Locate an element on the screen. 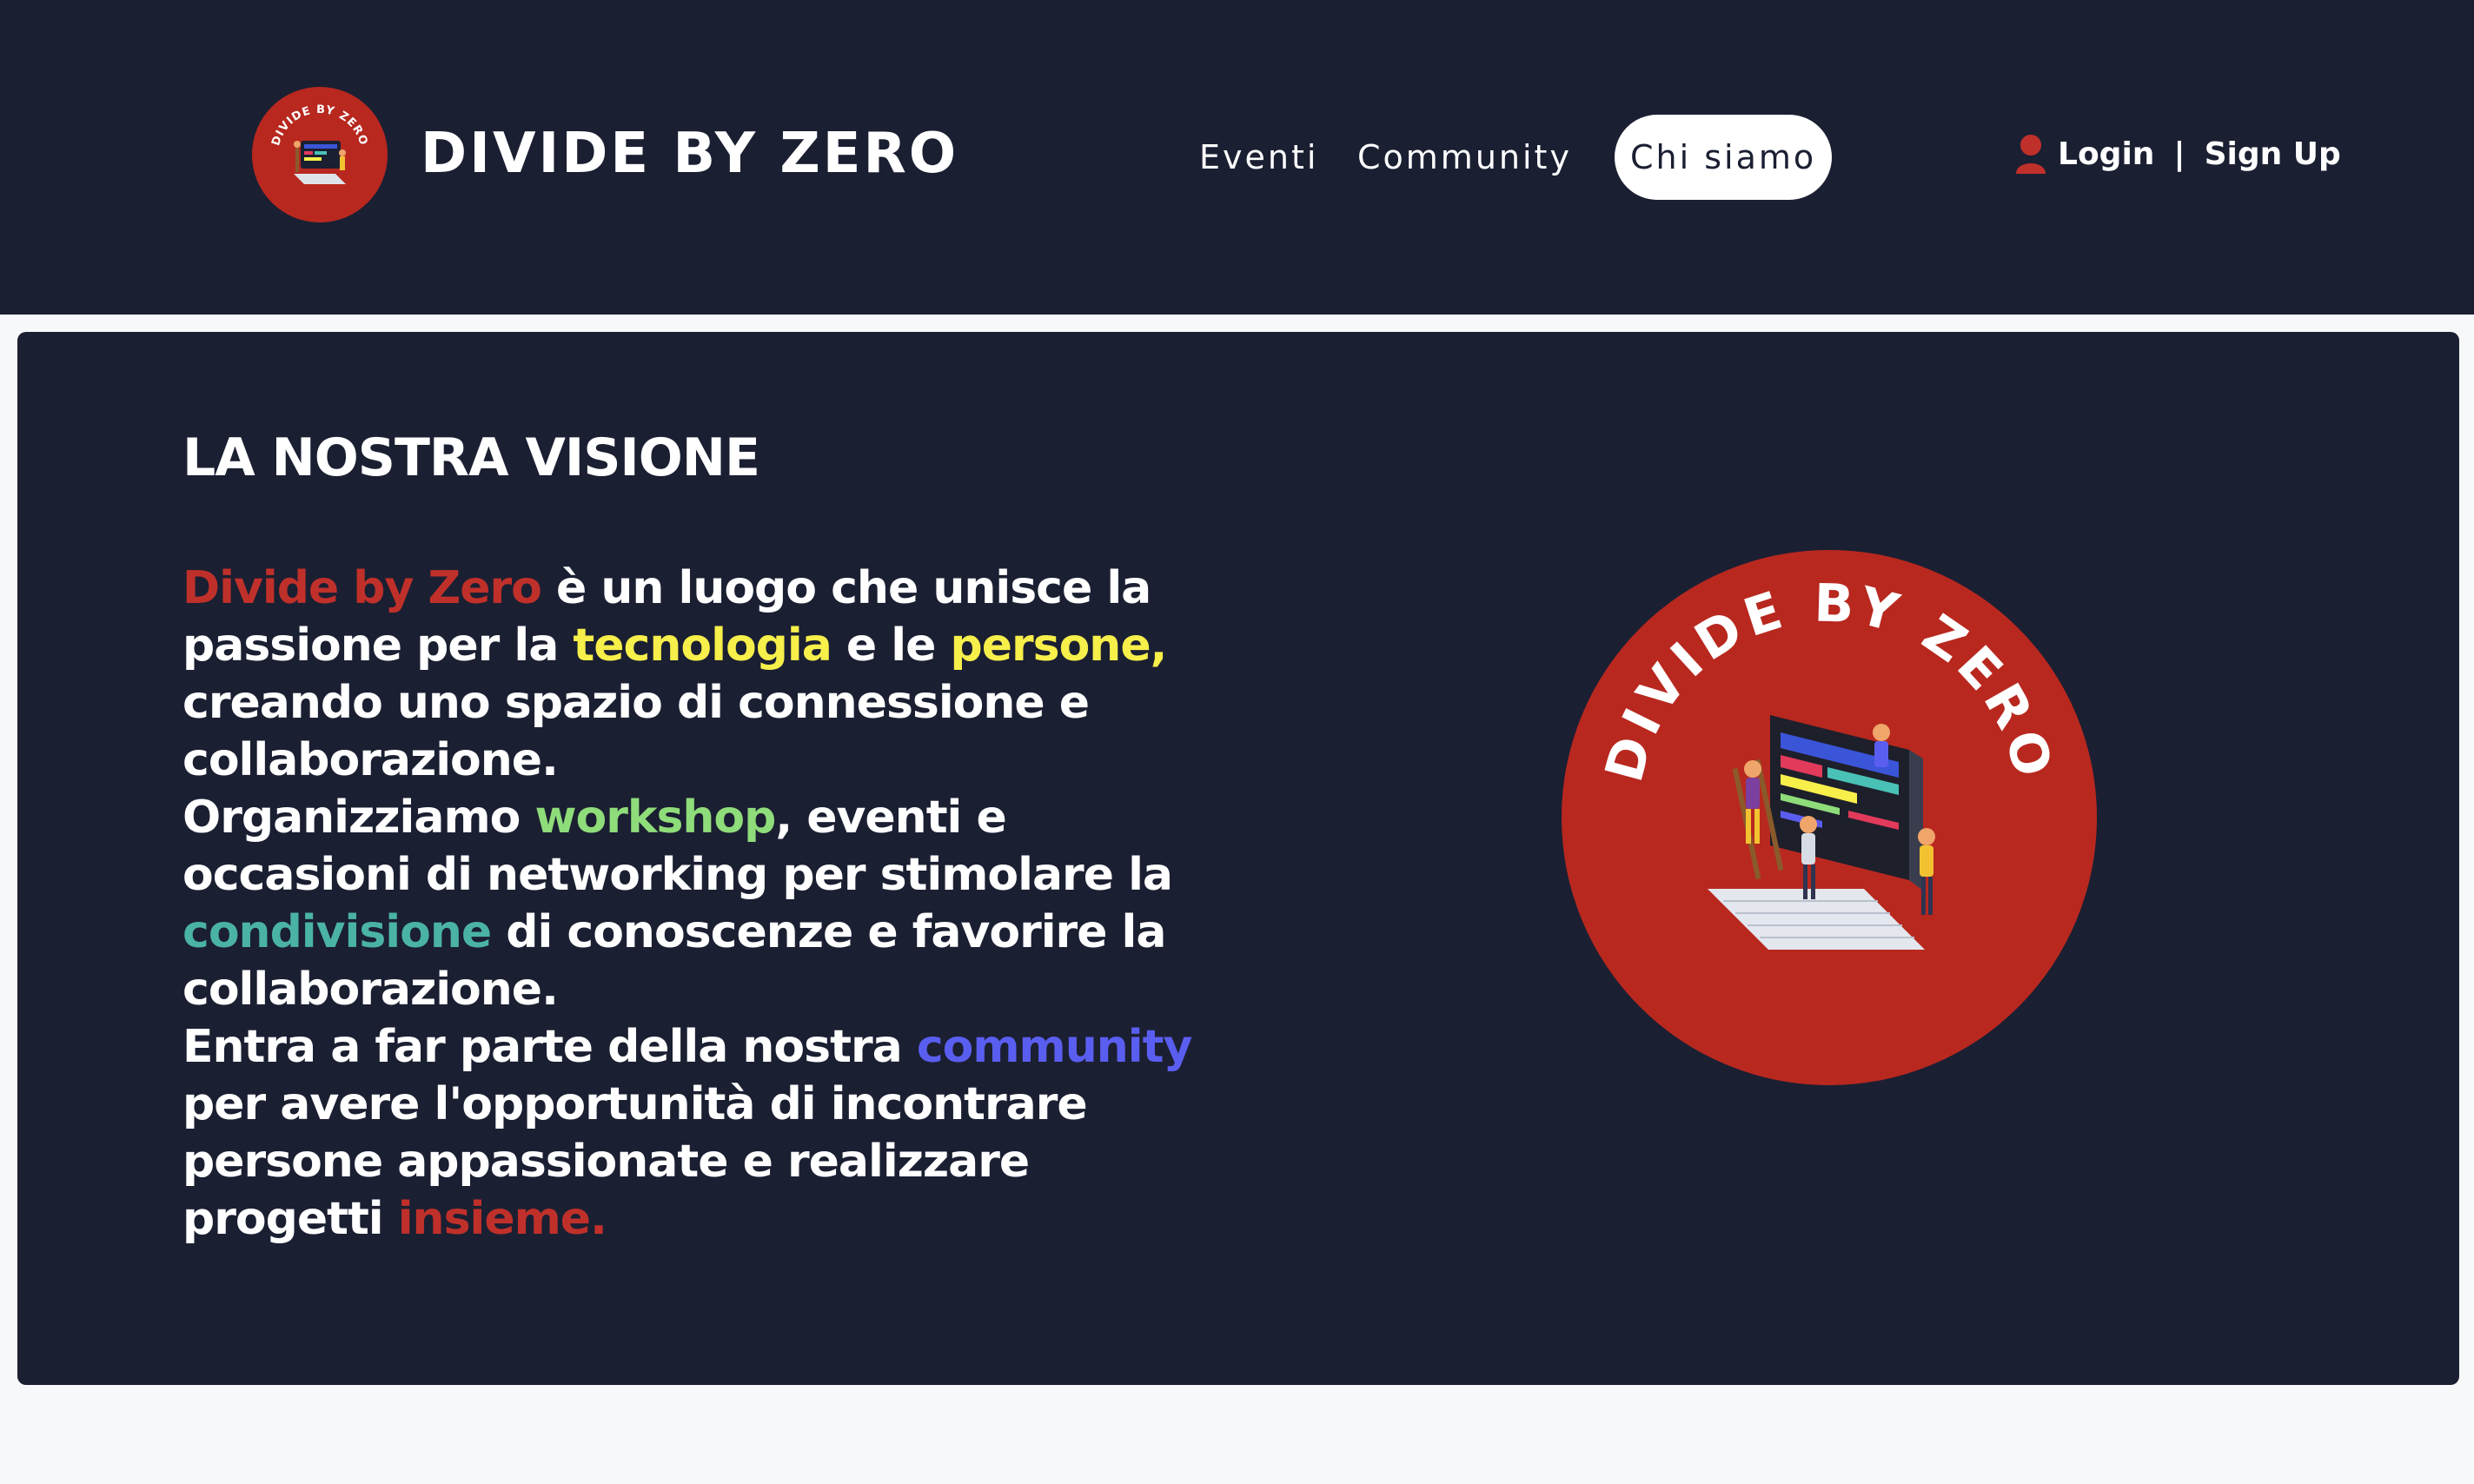  vision-text-line: creando uno spazio di connessione e is located at coordinates (703, 703).